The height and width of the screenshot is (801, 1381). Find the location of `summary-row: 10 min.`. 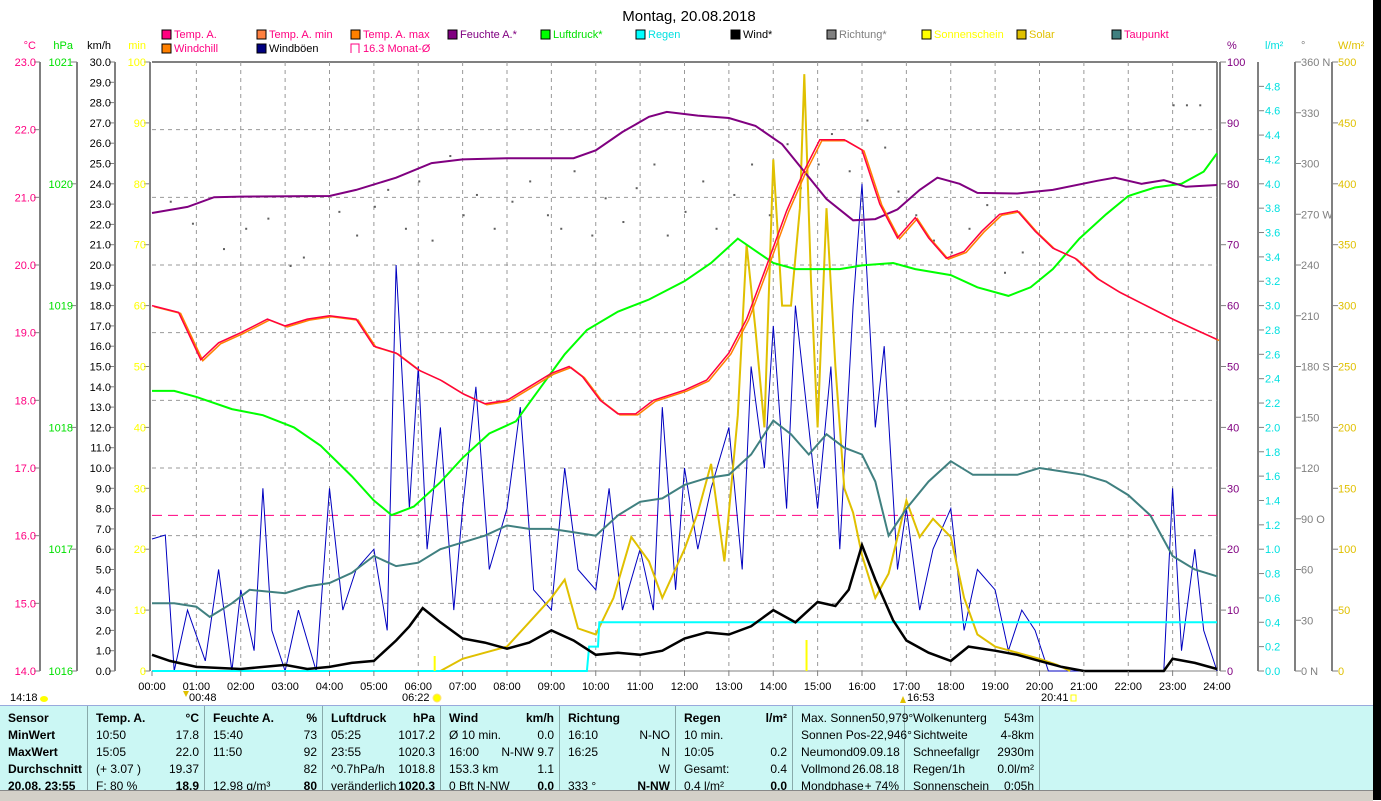

summary-row: 10 min. is located at coordinates (735, 735).